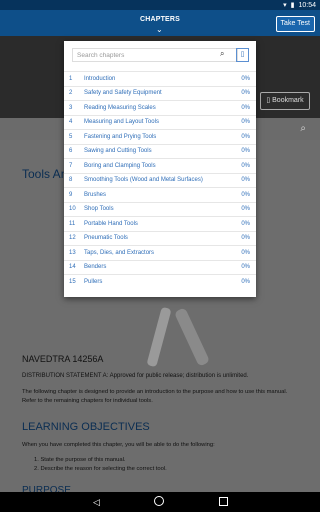 This screenshot has width=320, height=512. What do you see at coordinates (160, 78) in the screenshot?
I see `chapter-item: 1 Introduction 0%` at bounding box center [160, 78].